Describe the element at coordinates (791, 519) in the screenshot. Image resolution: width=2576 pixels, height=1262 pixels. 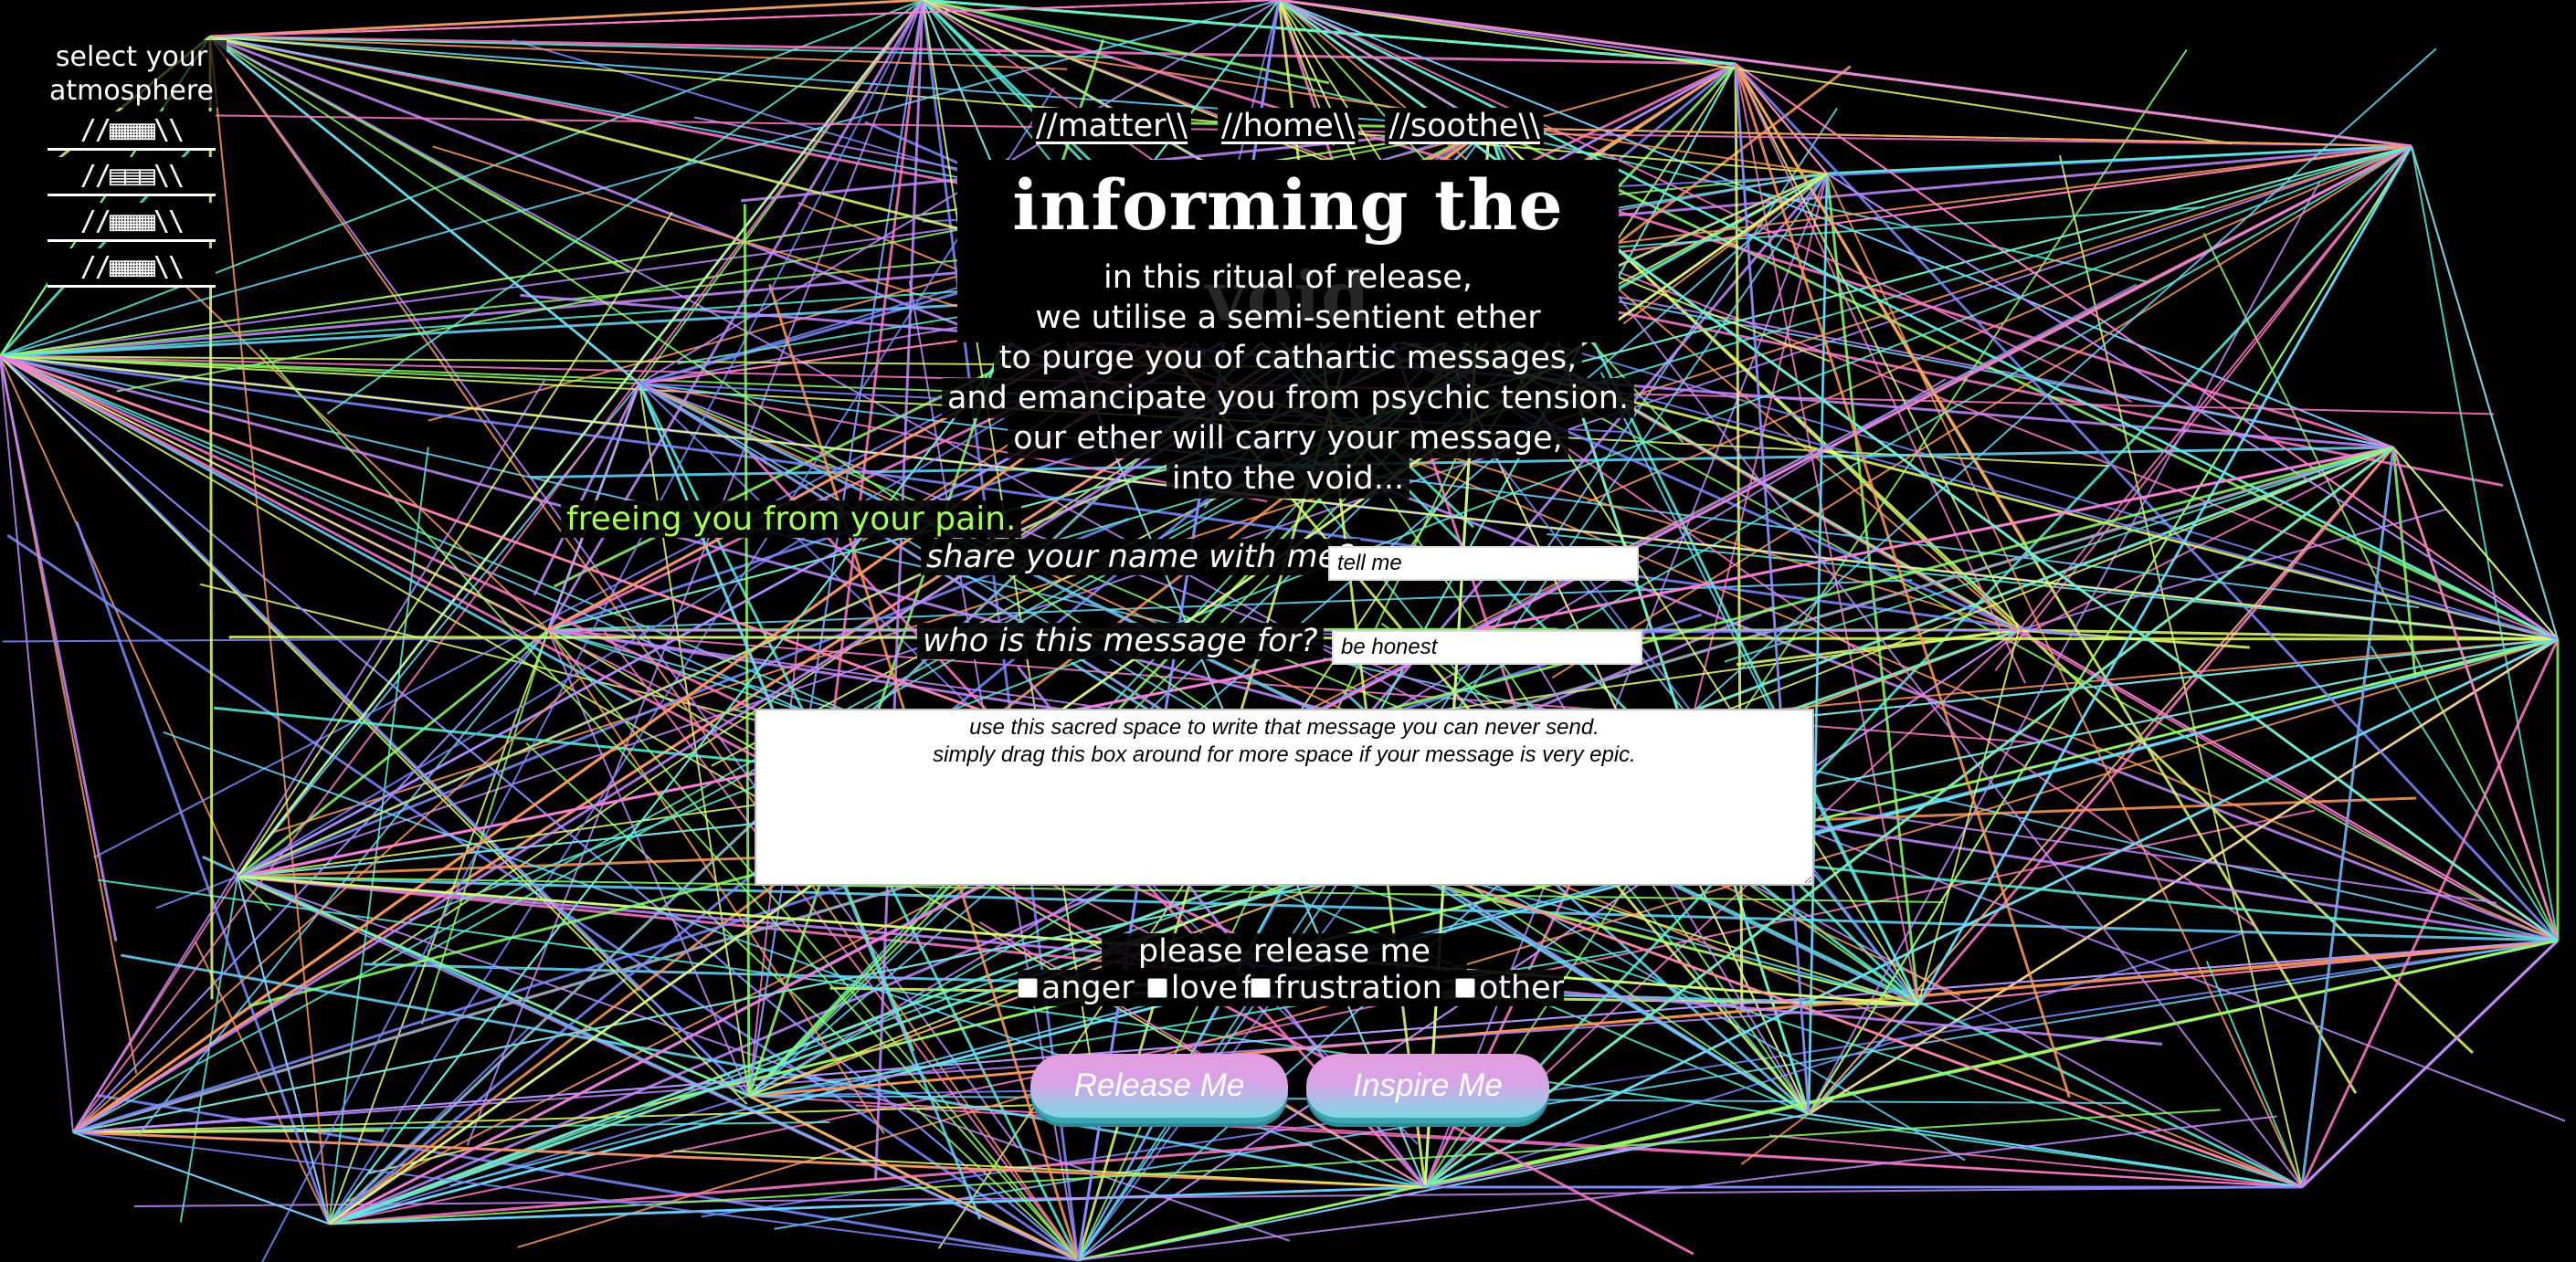
I see `tagline: freeing you from your pain.` at that location.